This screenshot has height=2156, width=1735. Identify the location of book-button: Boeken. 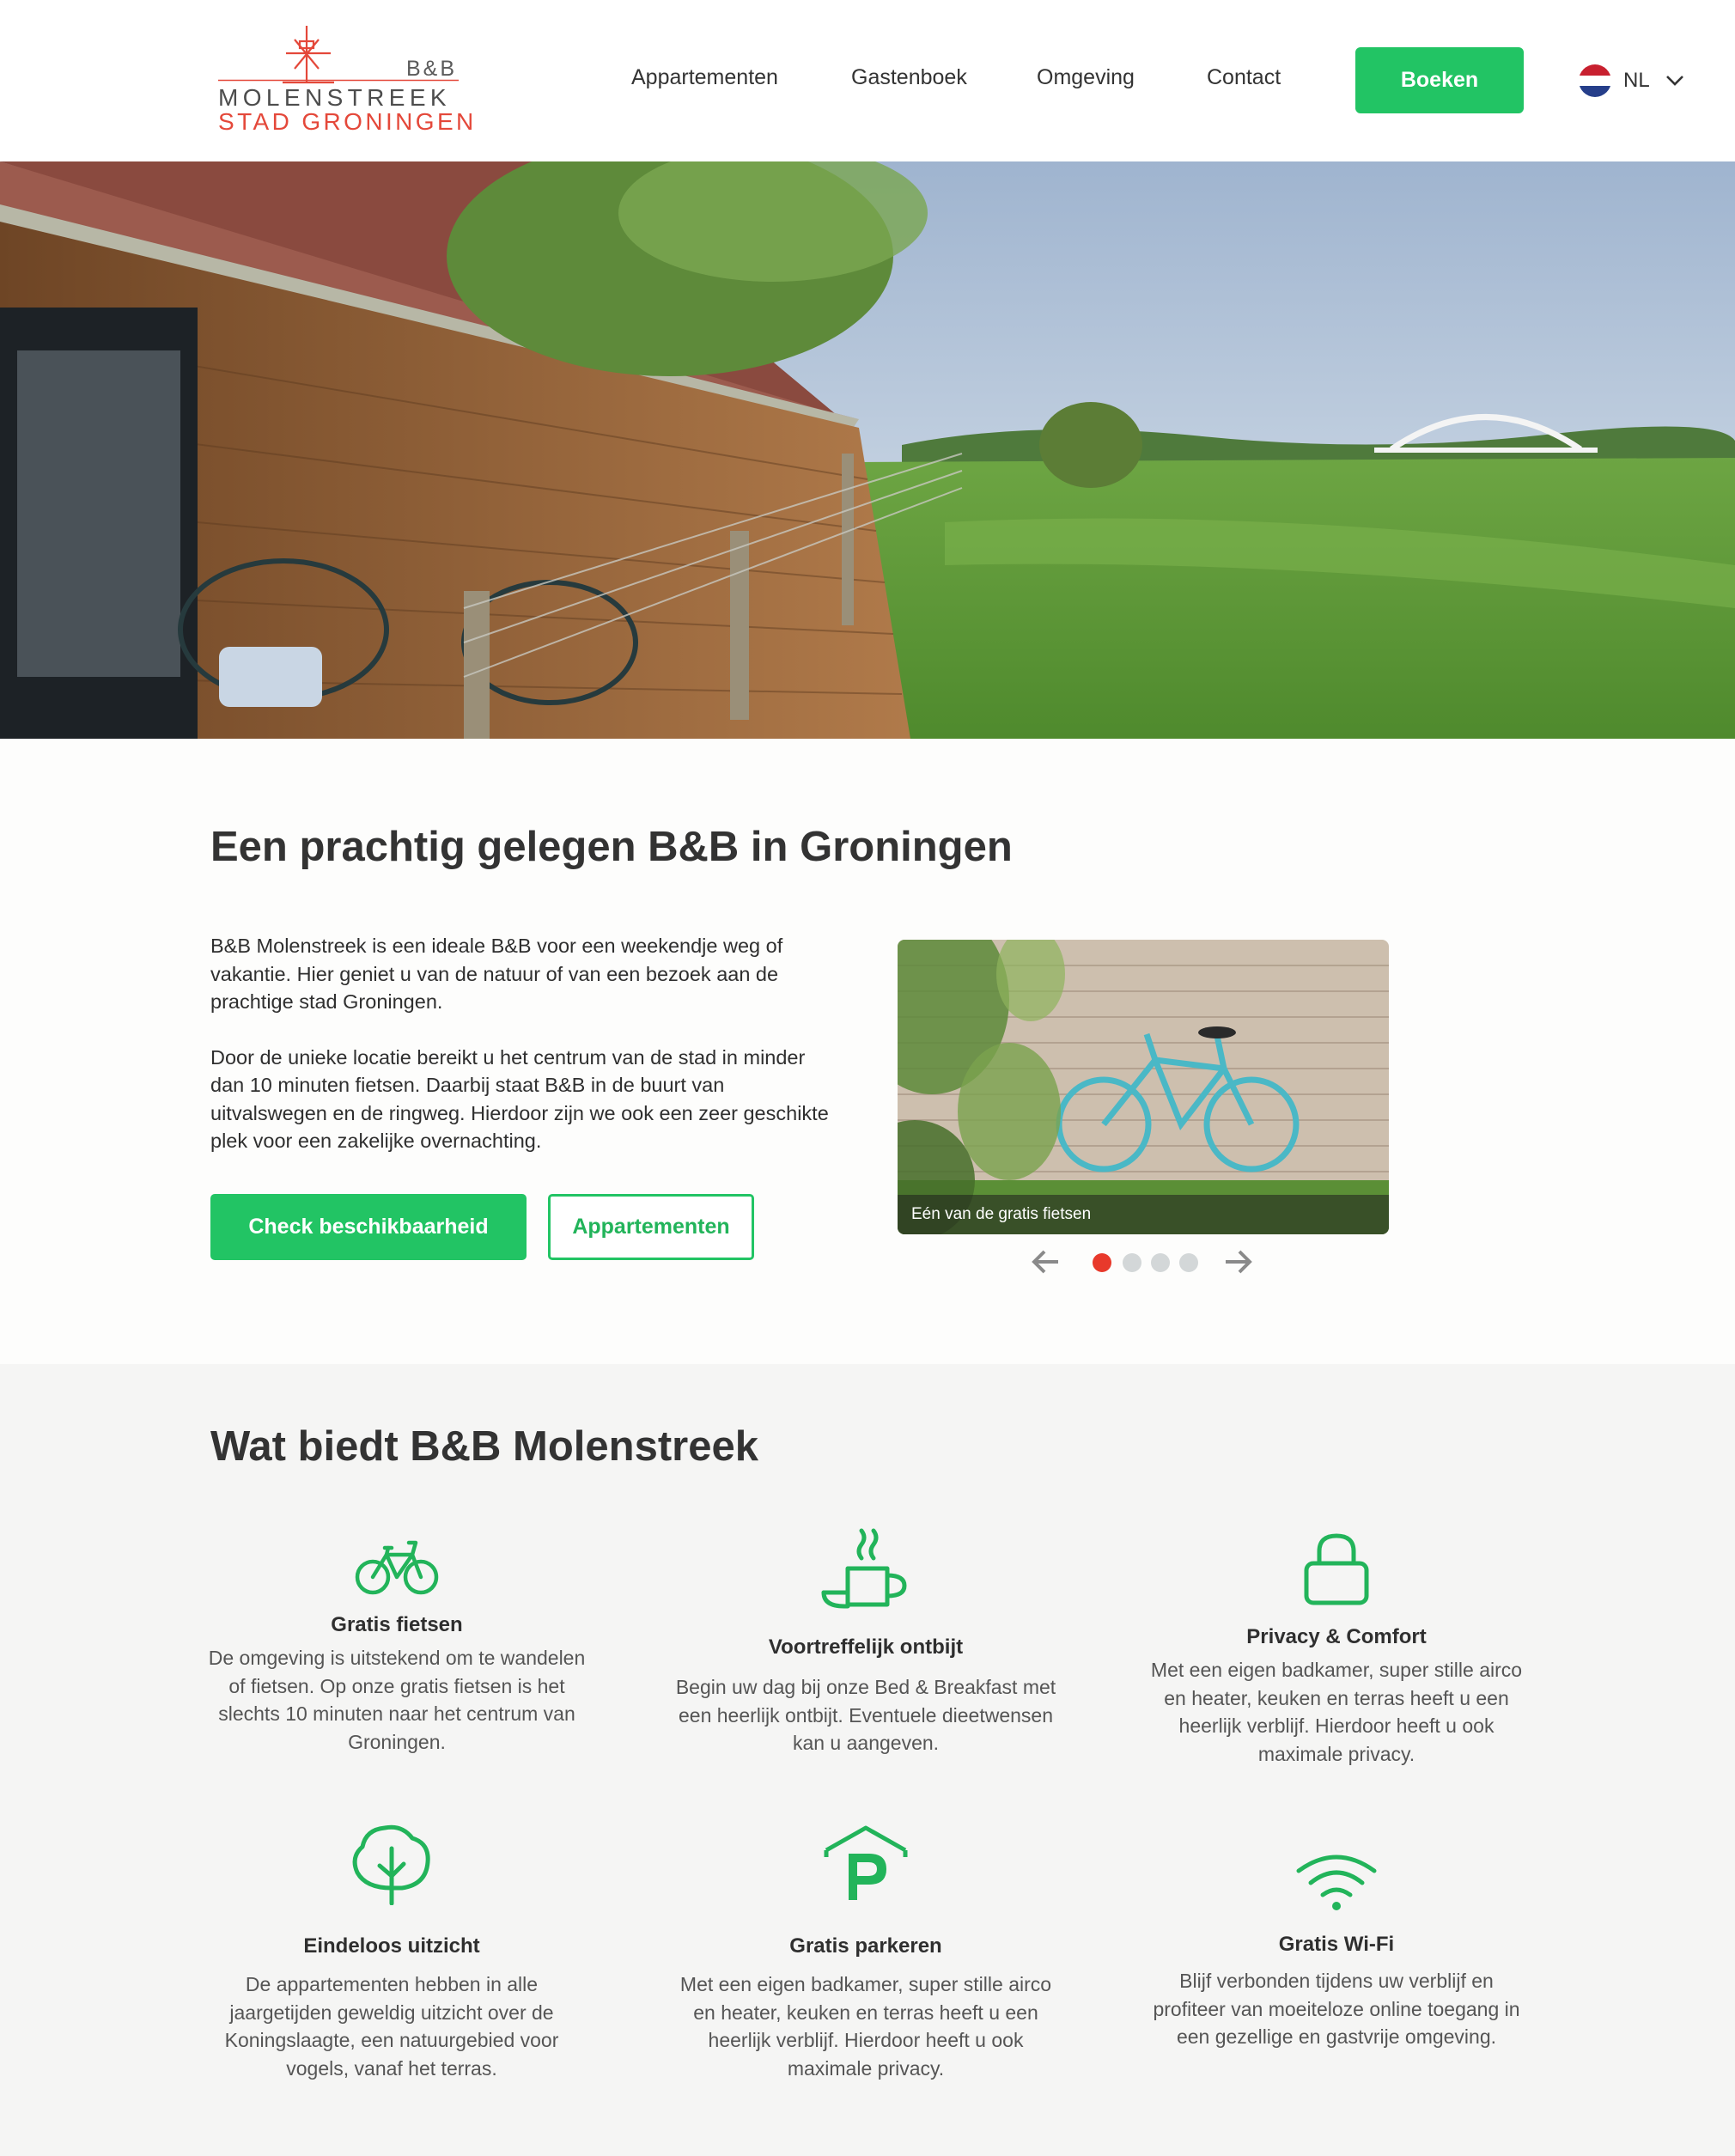
(1439, 80).